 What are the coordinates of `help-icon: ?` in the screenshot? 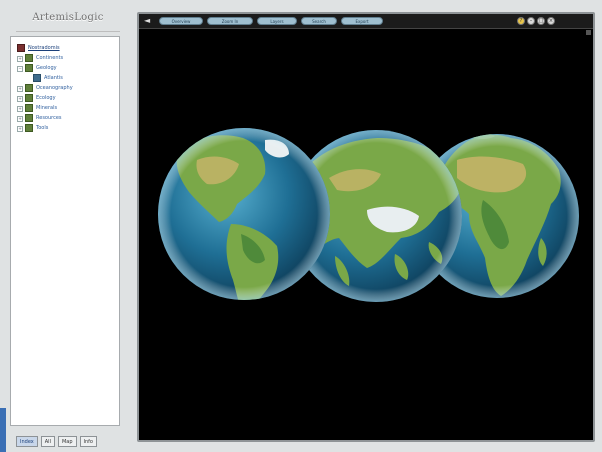 It's located at (521, 21).